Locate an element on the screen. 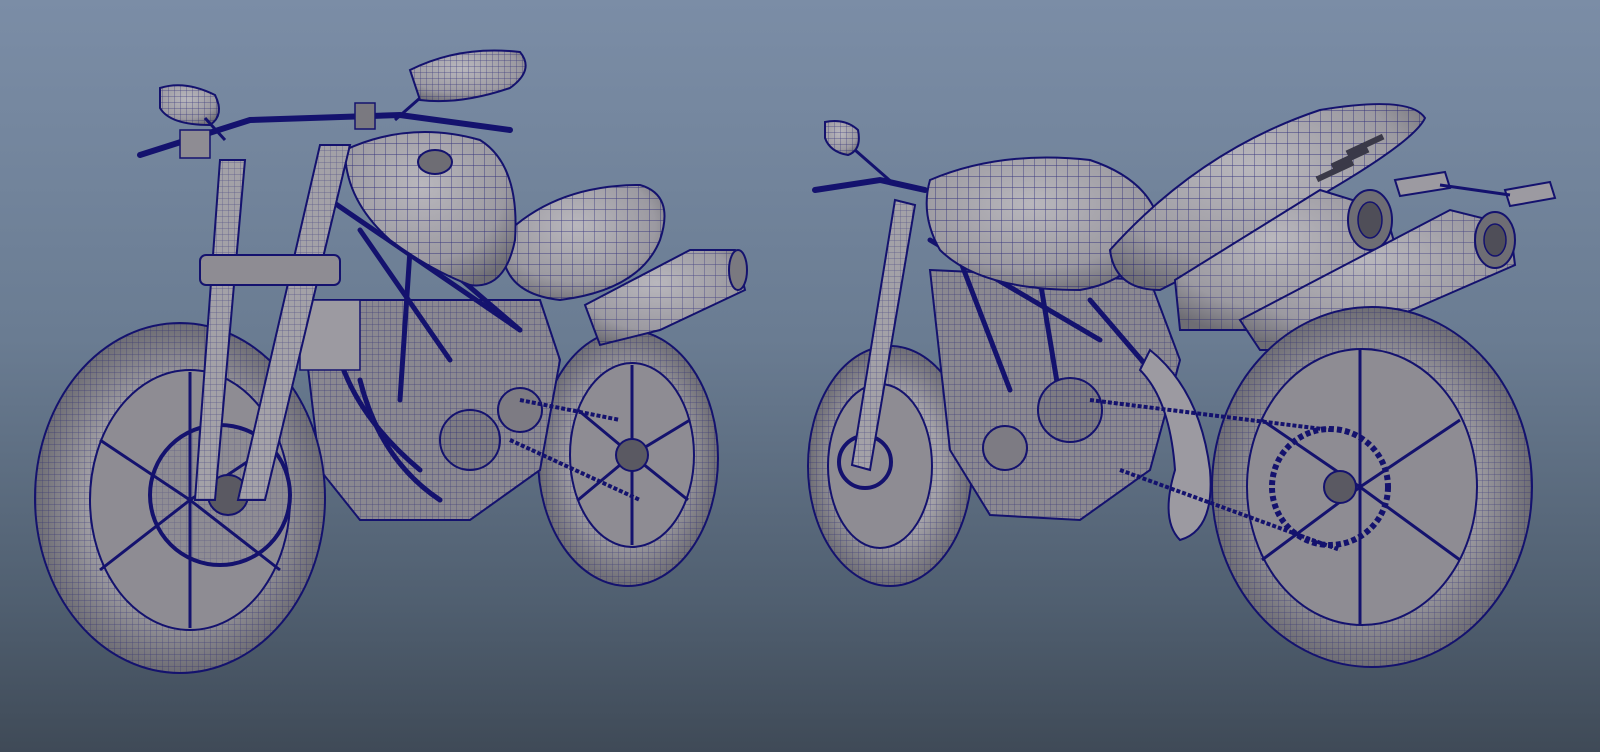 This screenshot has width=1600, height=752. handlebar is located at coordinates (870, 184).